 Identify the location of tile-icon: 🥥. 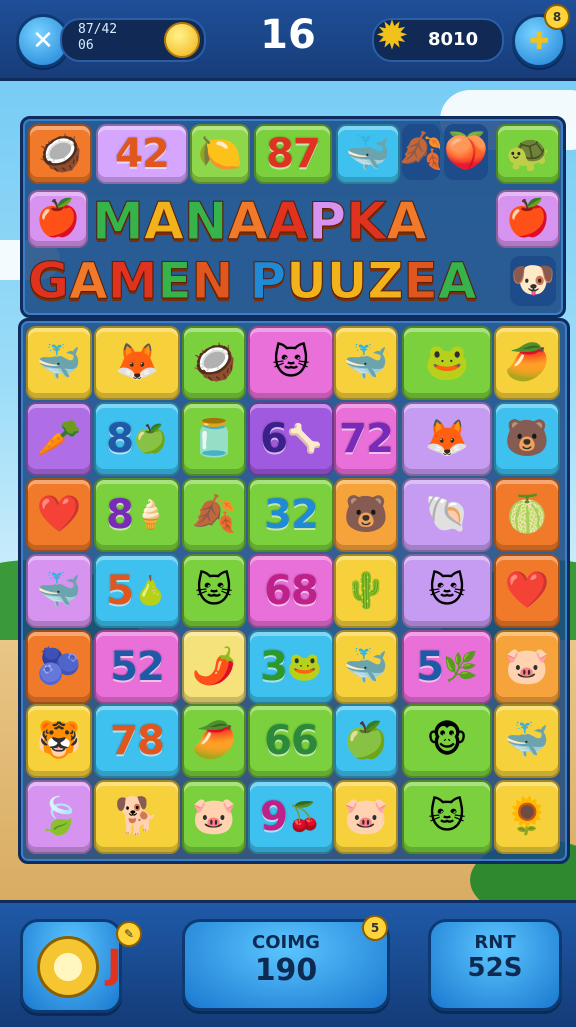
(214, 362).